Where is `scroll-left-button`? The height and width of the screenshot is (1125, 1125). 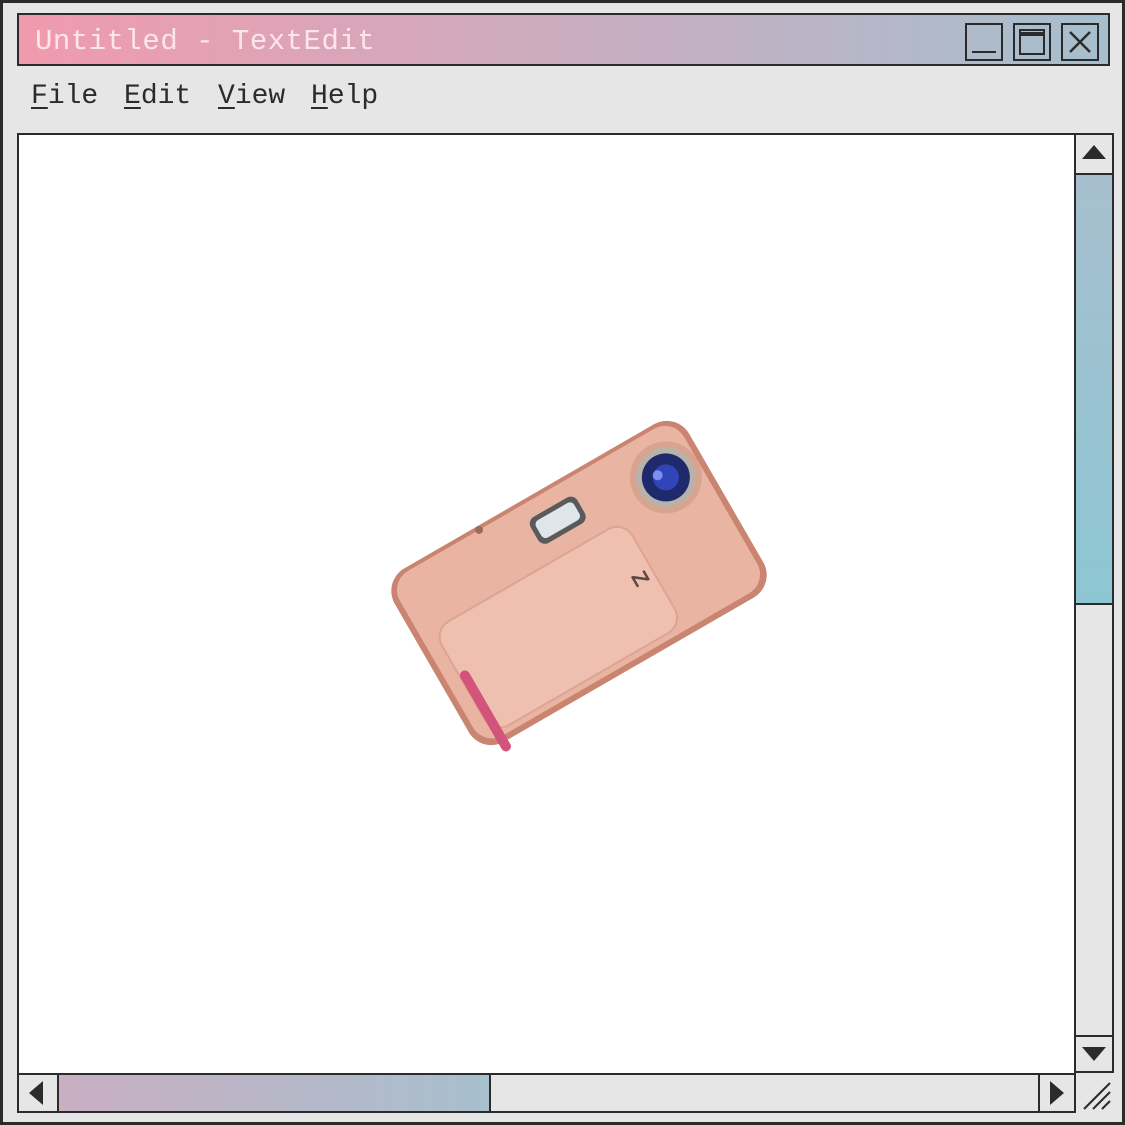
scroll-left-button is located at coordinates (37, 1093).